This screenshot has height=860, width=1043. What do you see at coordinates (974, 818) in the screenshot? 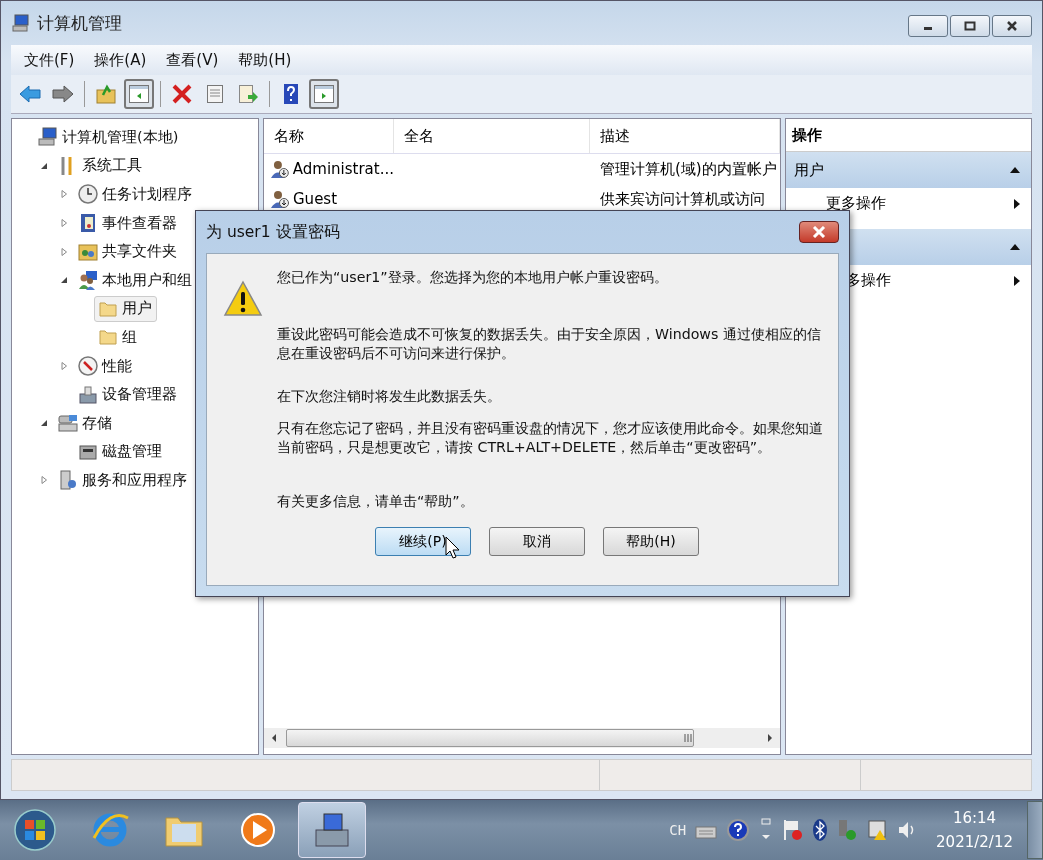
I see `clock-time: 16:14` at bounding box center [974, 818].